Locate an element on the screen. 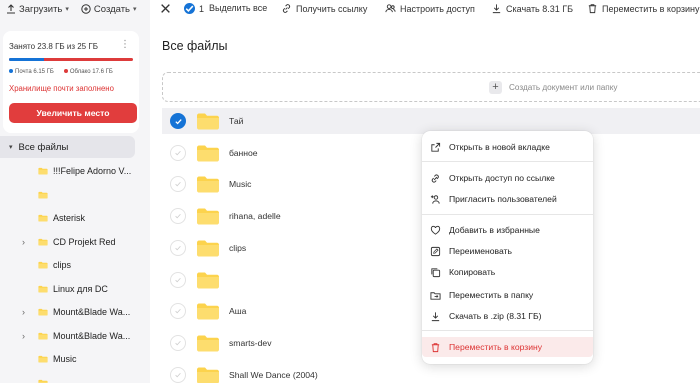 The width and height of the screenshot is (700, 383). create-document-label: Создать документ или папку is located at coordinates (563, 87).